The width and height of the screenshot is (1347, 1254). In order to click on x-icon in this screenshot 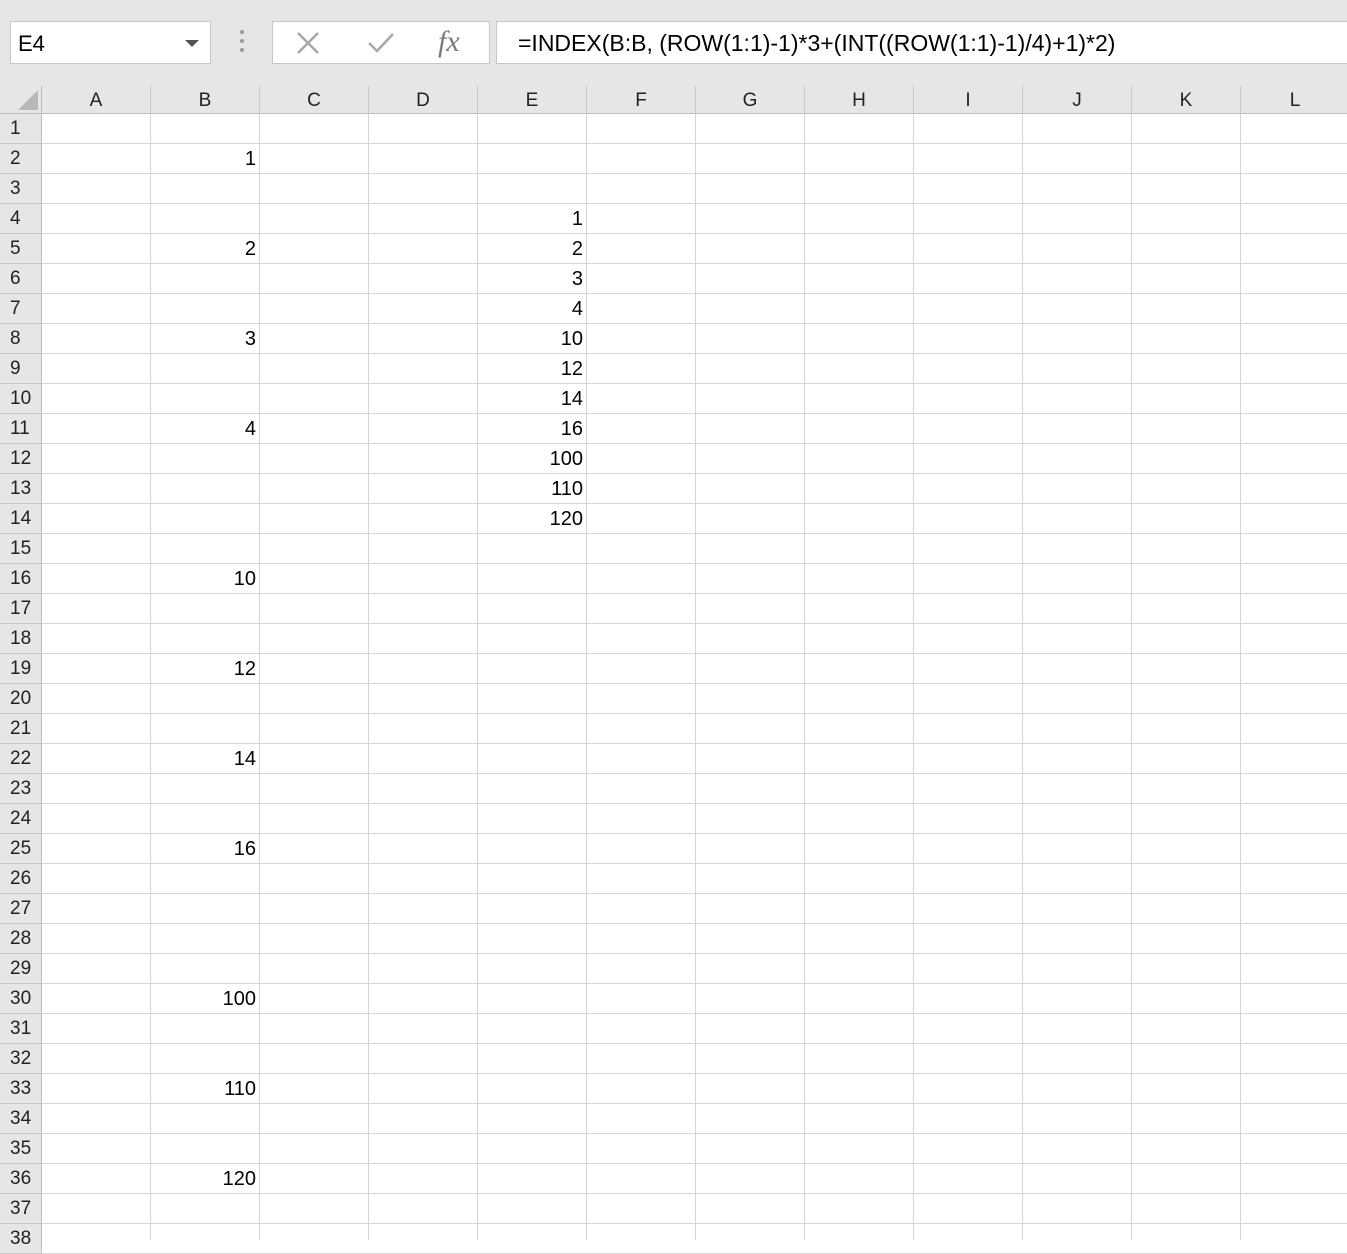, I will do `click(308, 43)`.